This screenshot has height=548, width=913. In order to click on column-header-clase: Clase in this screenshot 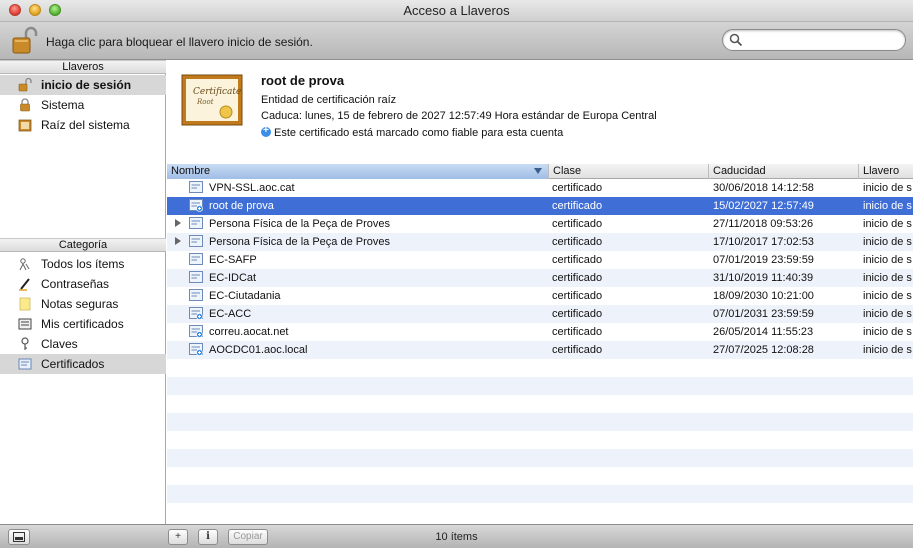, I will do `click(629, 171)`.